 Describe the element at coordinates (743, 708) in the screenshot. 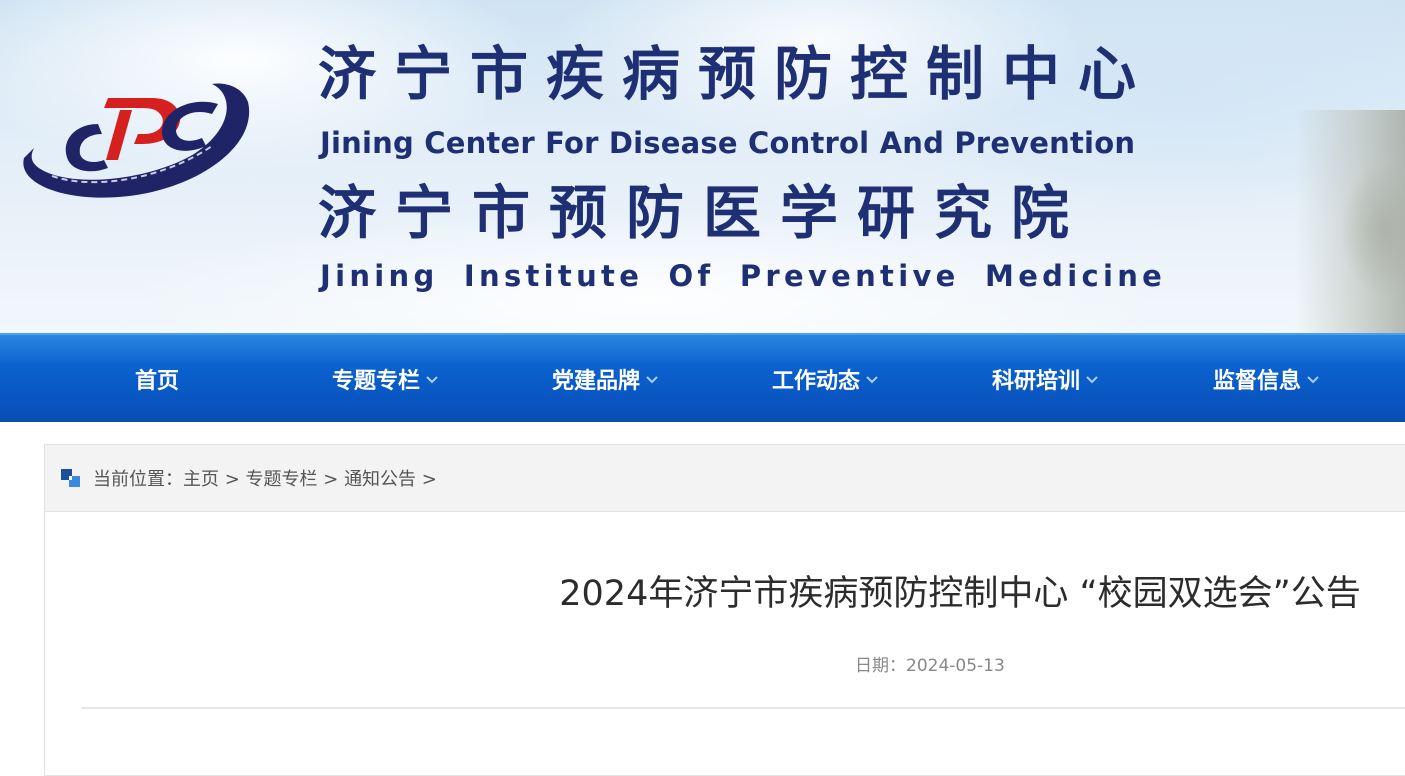

I see `title-divider` at that location.